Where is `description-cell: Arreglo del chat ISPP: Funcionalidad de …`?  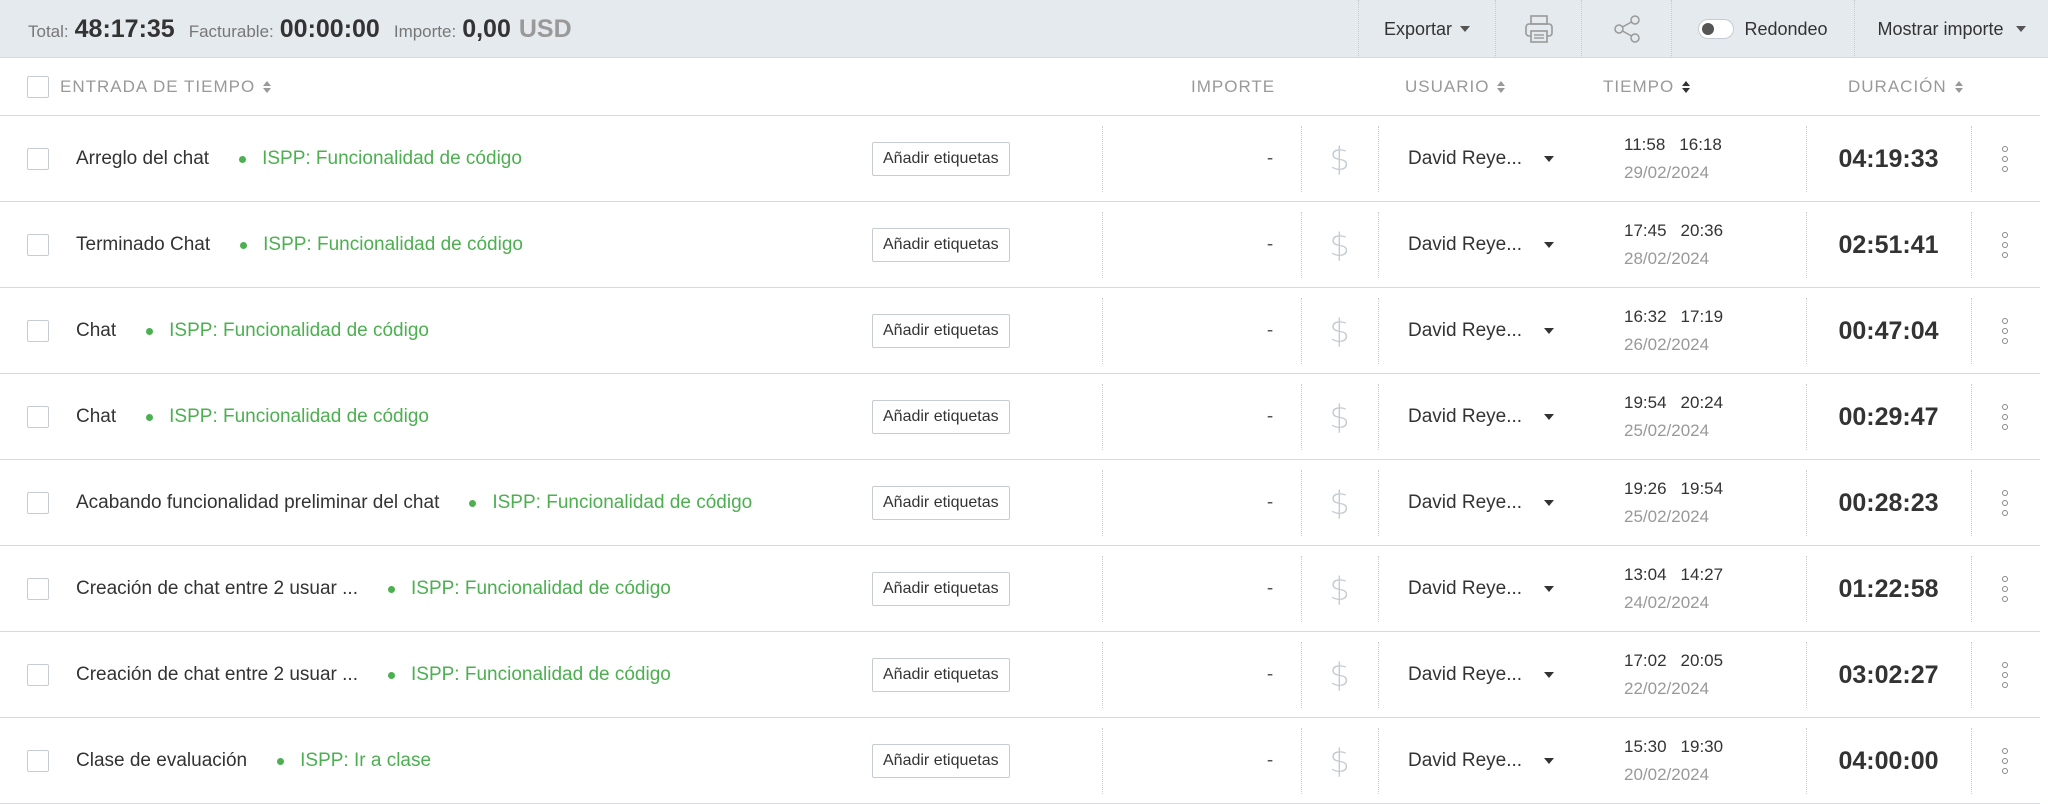
description-cell: Arreglo del chat ISPP: Funcionalidad de … is located at coordinates (299, 159).